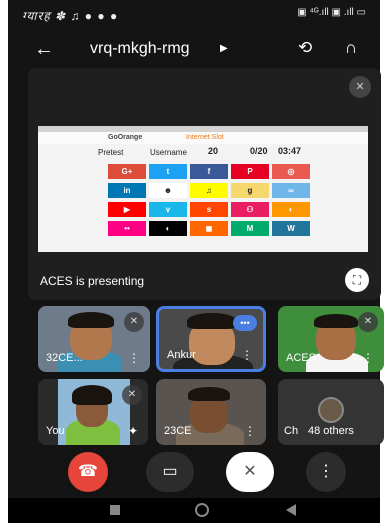  What do you see at coordinates (170, 472) in the screenshot?
I see `camera-toggle-button: ▭` at bounding box center [170, 472].